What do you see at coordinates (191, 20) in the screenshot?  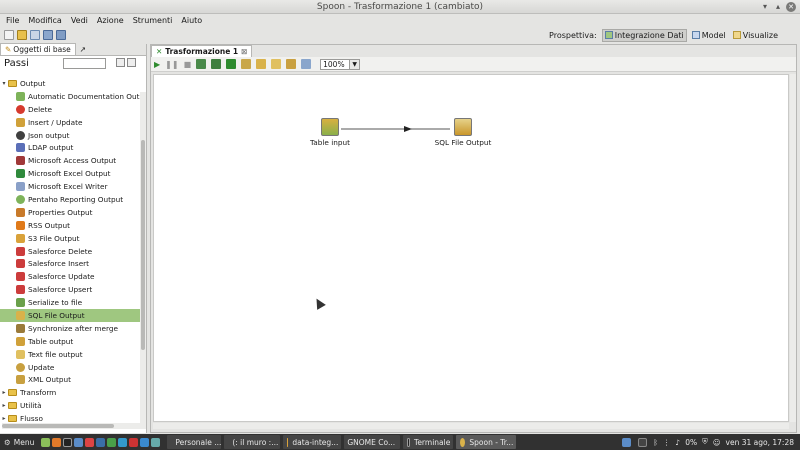 I see `menu-aiuto: Aiuto` at bounding box center [191, 20].